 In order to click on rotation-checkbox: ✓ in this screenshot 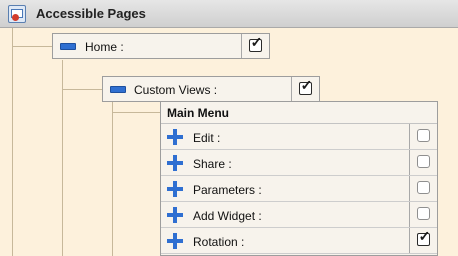, I will do `click(423, 237)`.